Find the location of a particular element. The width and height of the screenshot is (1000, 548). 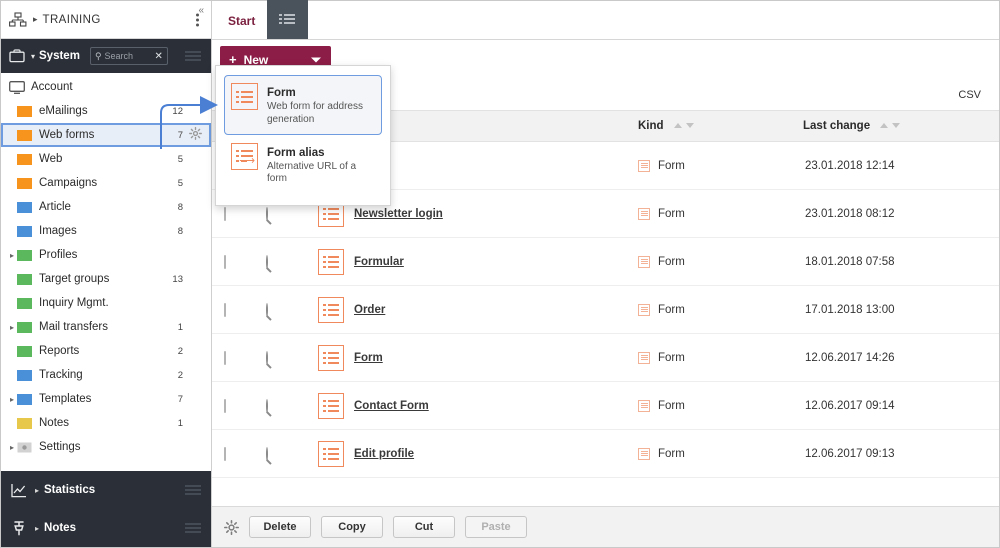

sidebar-item-count: 5 is located at coordinates (180, 183).